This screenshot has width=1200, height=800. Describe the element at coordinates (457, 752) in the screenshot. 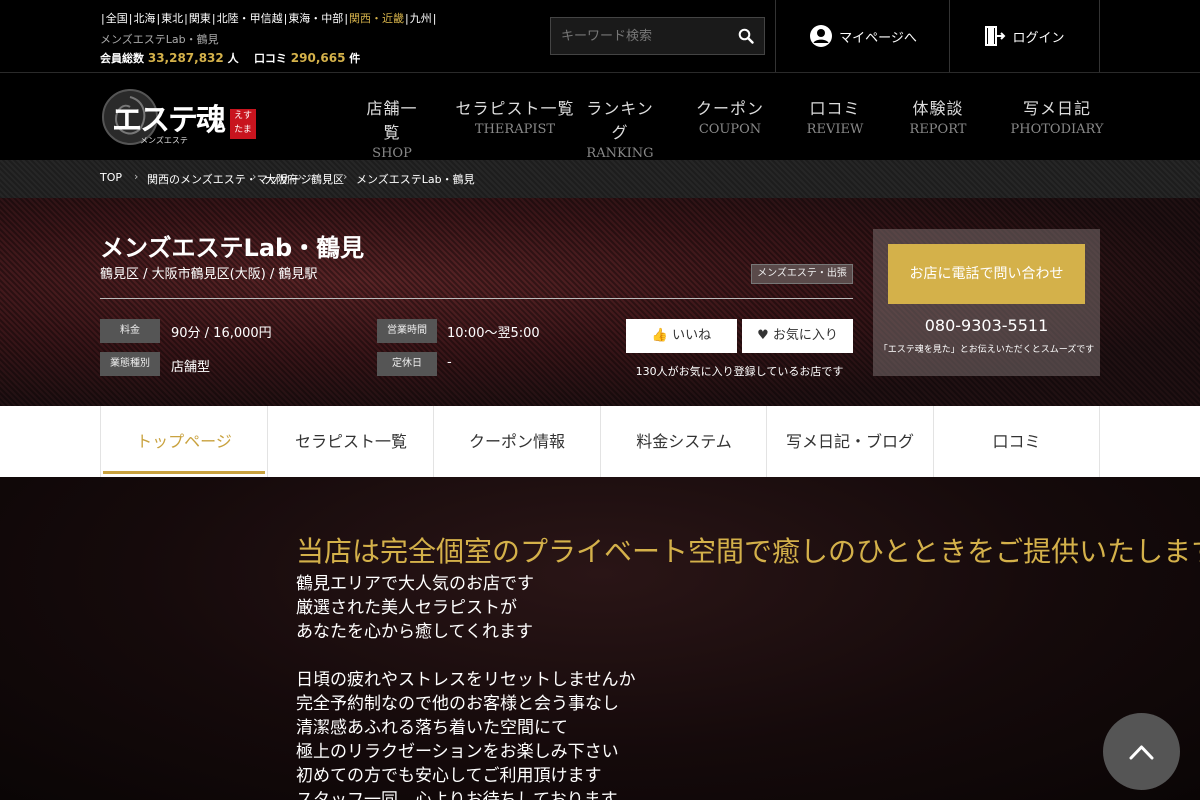

I see `intro-line: 極上のリラクゼーションをお楽しみ下さい` at that location.